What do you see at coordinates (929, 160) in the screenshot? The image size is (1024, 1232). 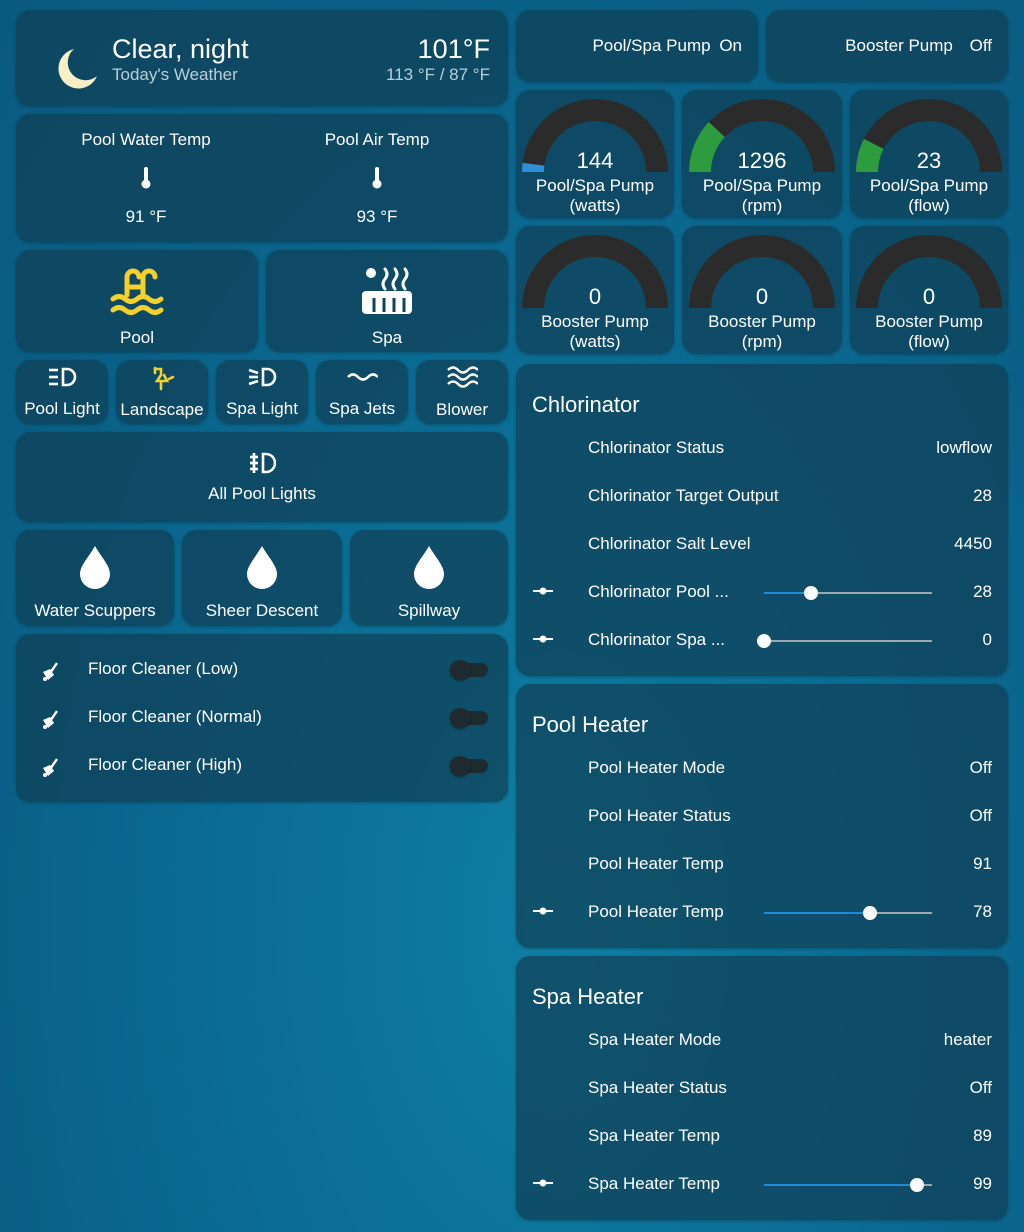 I see `gauge-value: 23` at bounding box center [929, 160].